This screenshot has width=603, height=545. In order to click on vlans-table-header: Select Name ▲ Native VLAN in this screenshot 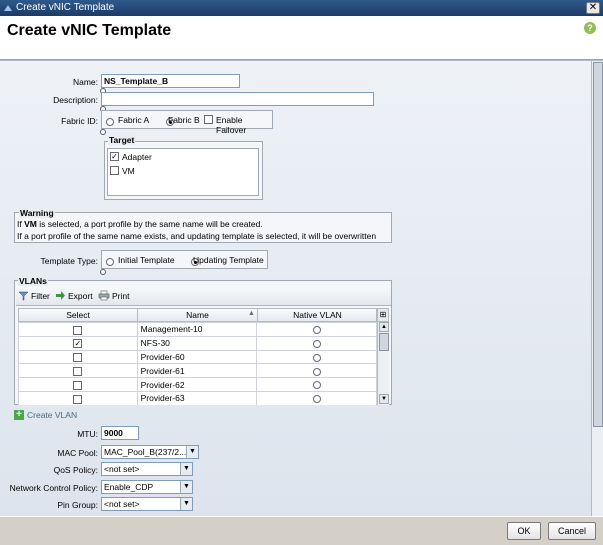, I will do `click(197, 315)`.